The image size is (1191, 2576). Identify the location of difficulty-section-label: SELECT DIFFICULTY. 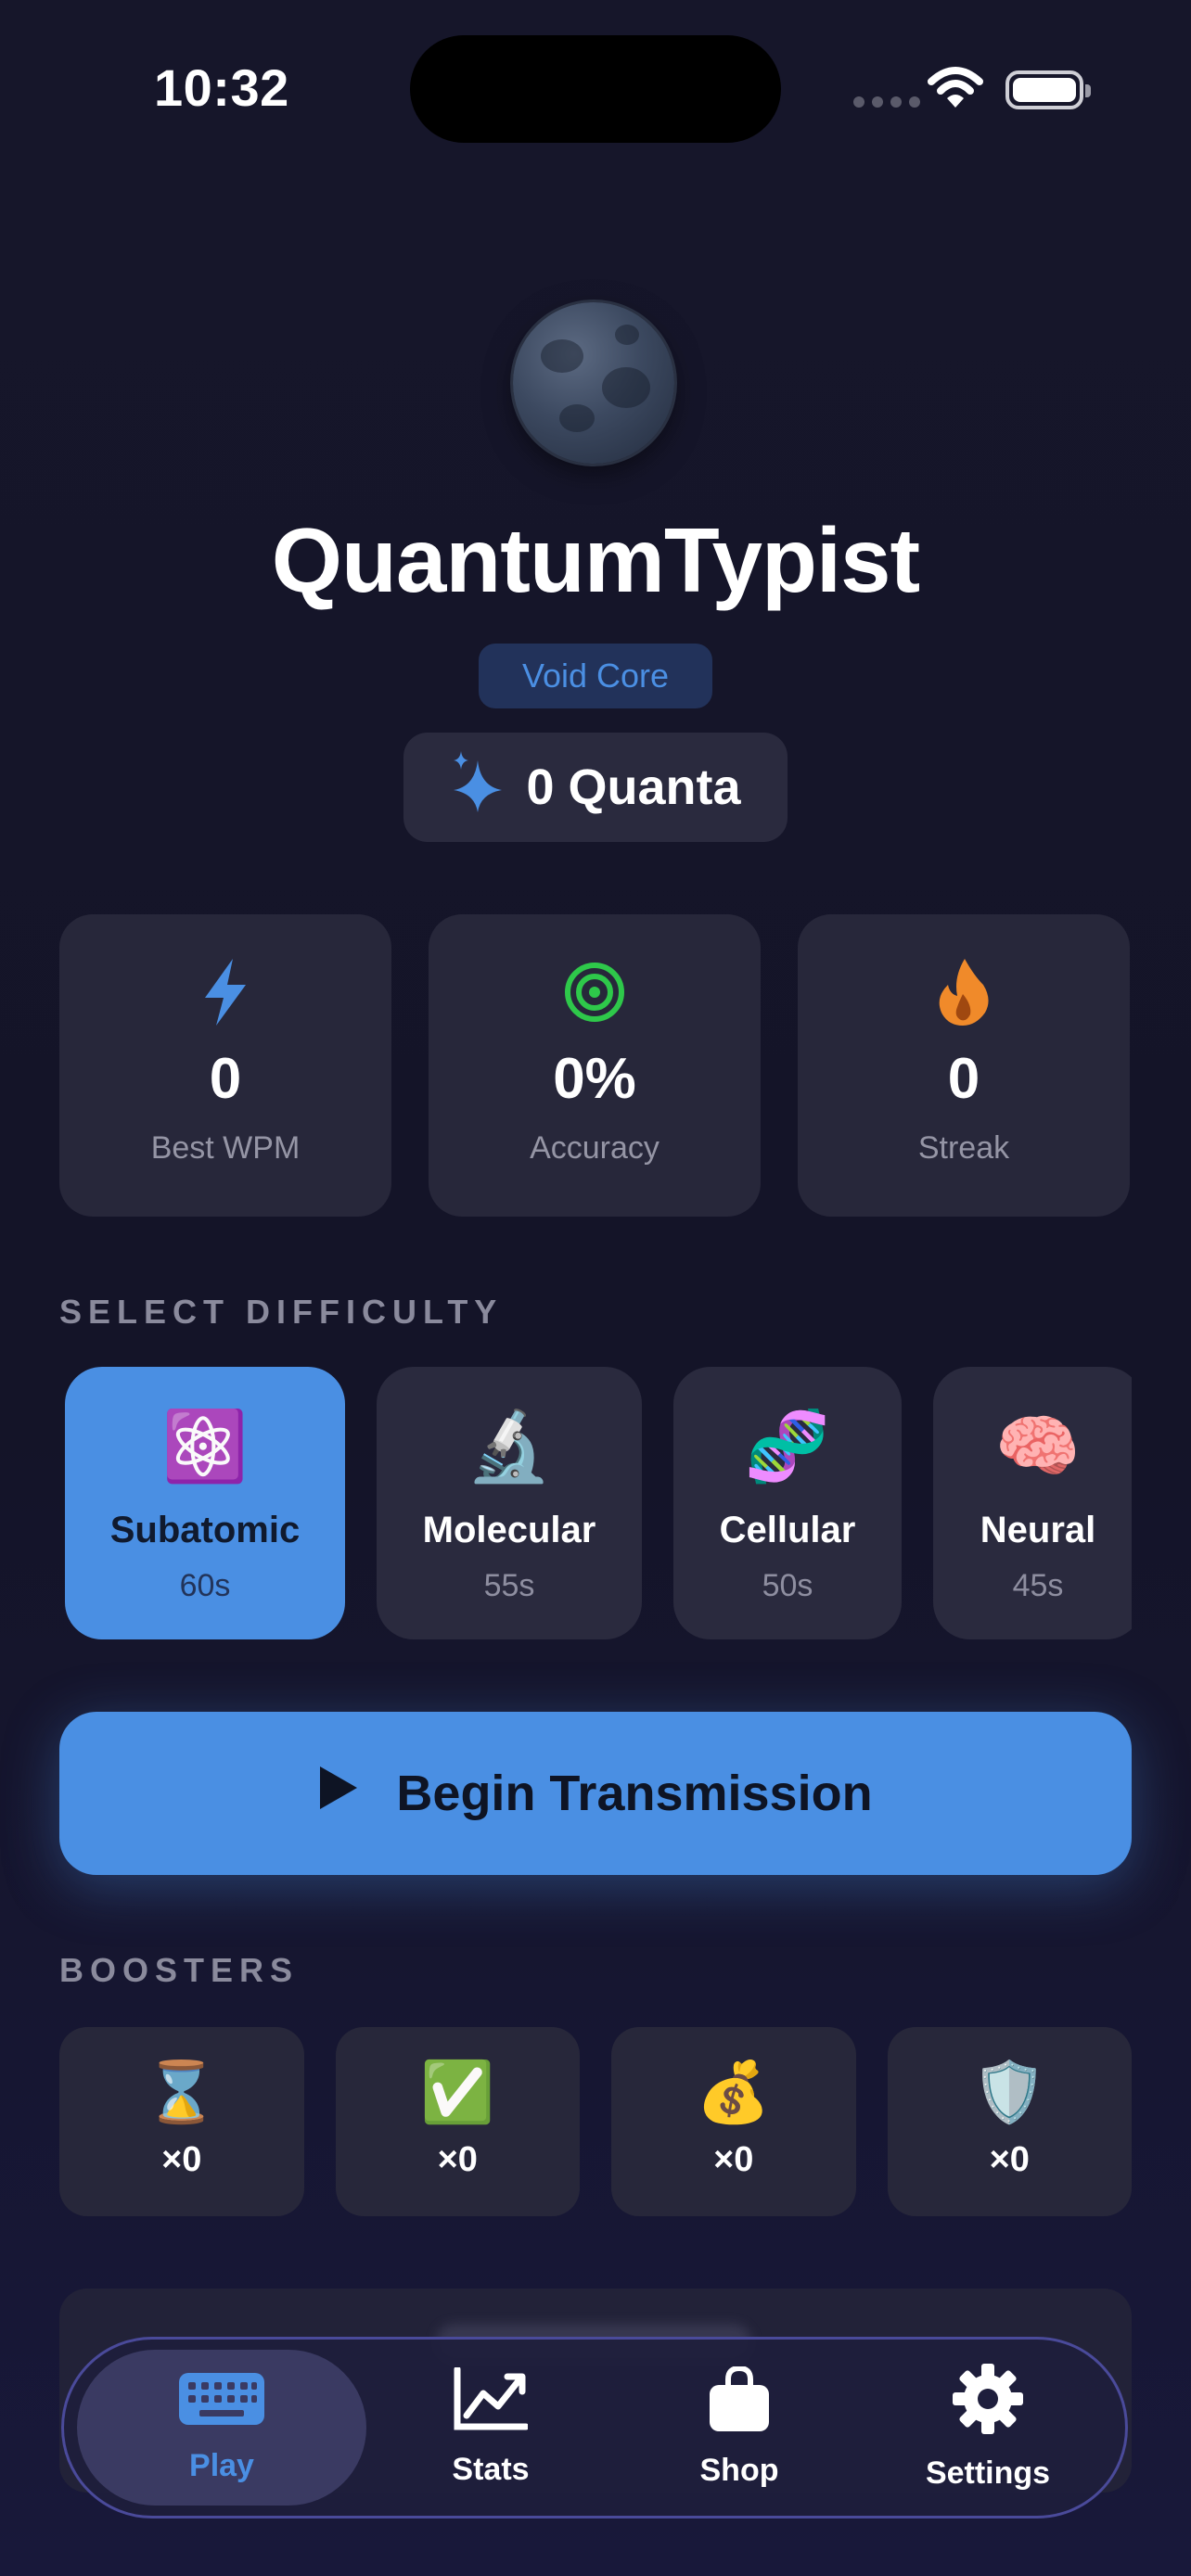
(281, 1312).